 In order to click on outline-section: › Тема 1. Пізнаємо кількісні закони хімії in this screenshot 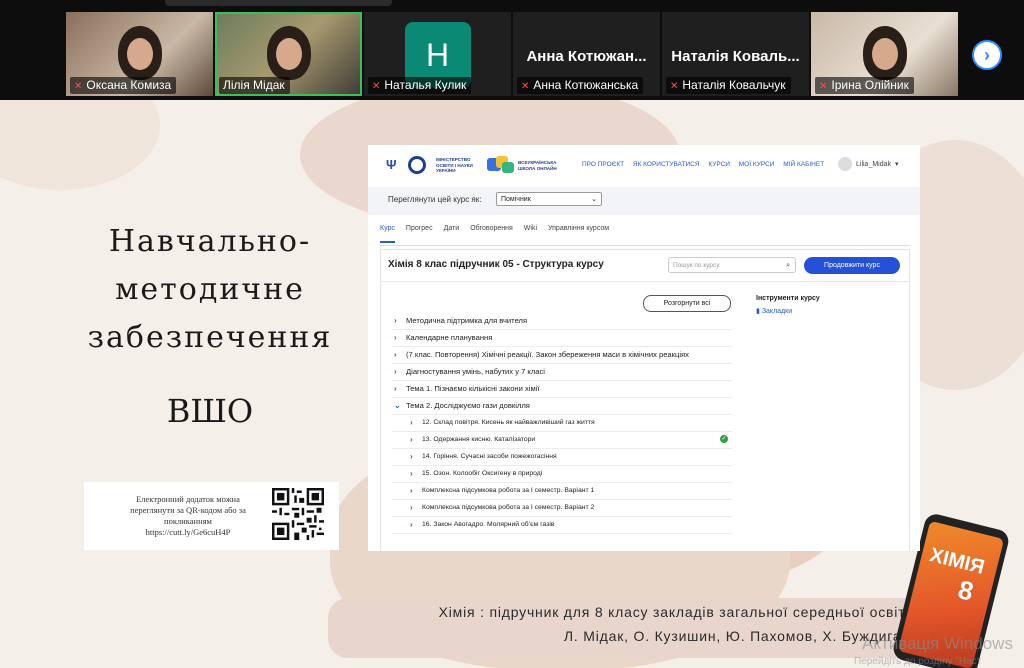, I will do `click(562, 389)`.